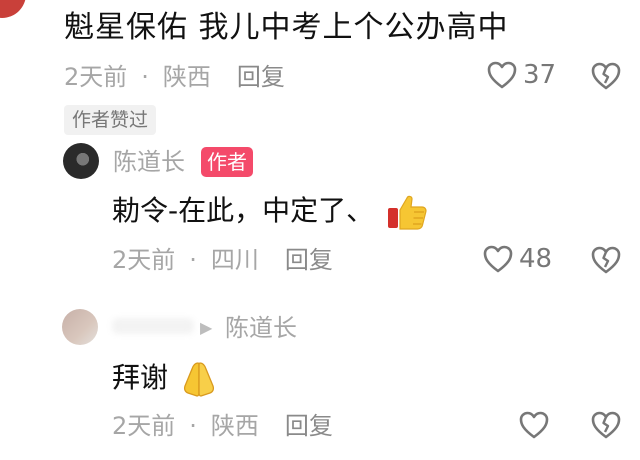  Describe the element at coordinates (517, 259) in the screenshot. I see `like-button: 48` at that location.